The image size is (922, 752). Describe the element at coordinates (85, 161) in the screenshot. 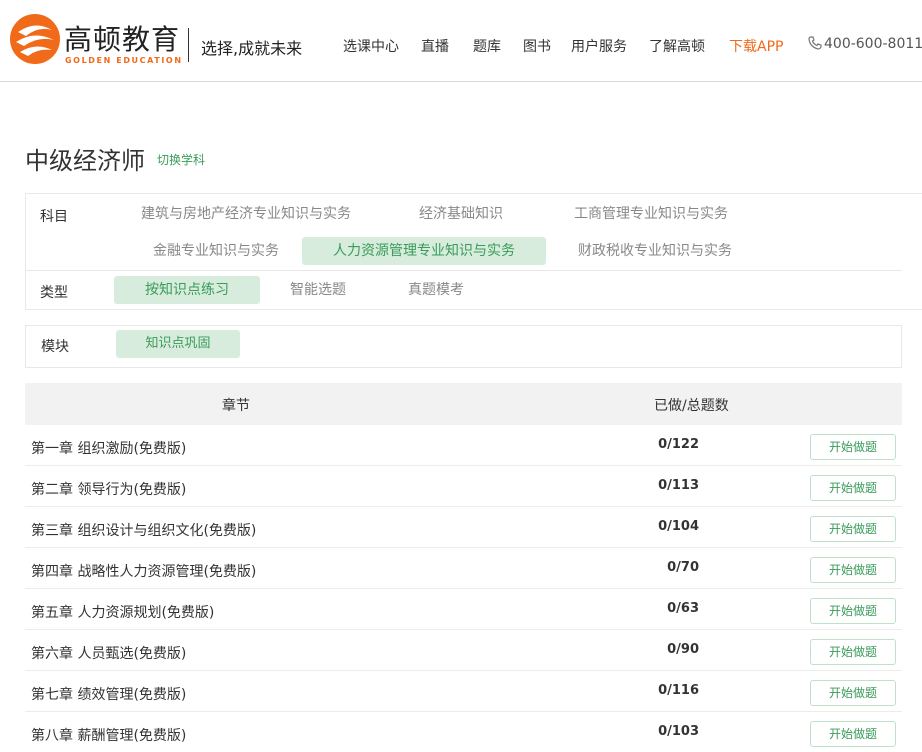

I see `page-title: 中级经济师` at that location.